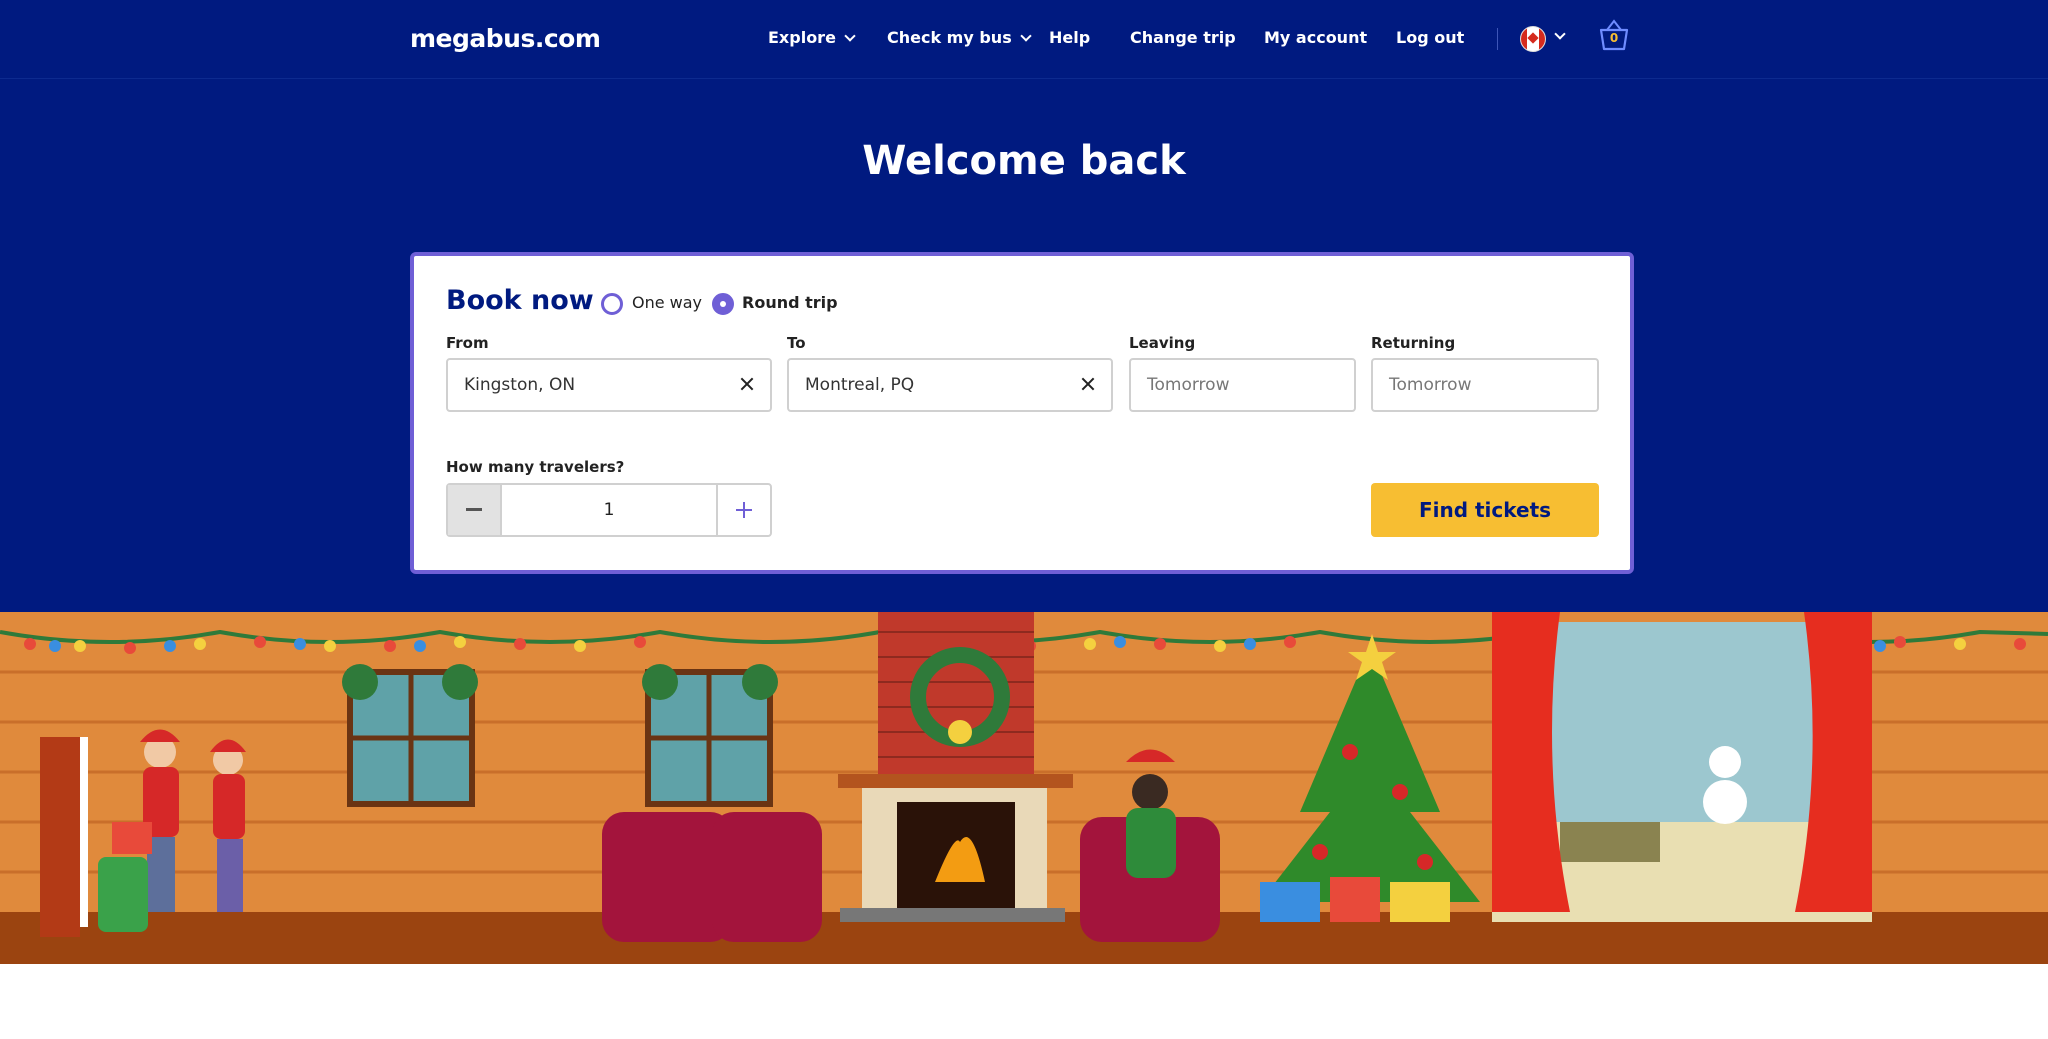 The width and height of the screenshot is (2048, 1039). Describe the element at coordinates (723, 304) in the screenshot. I see `round-trip-radio` at that location.